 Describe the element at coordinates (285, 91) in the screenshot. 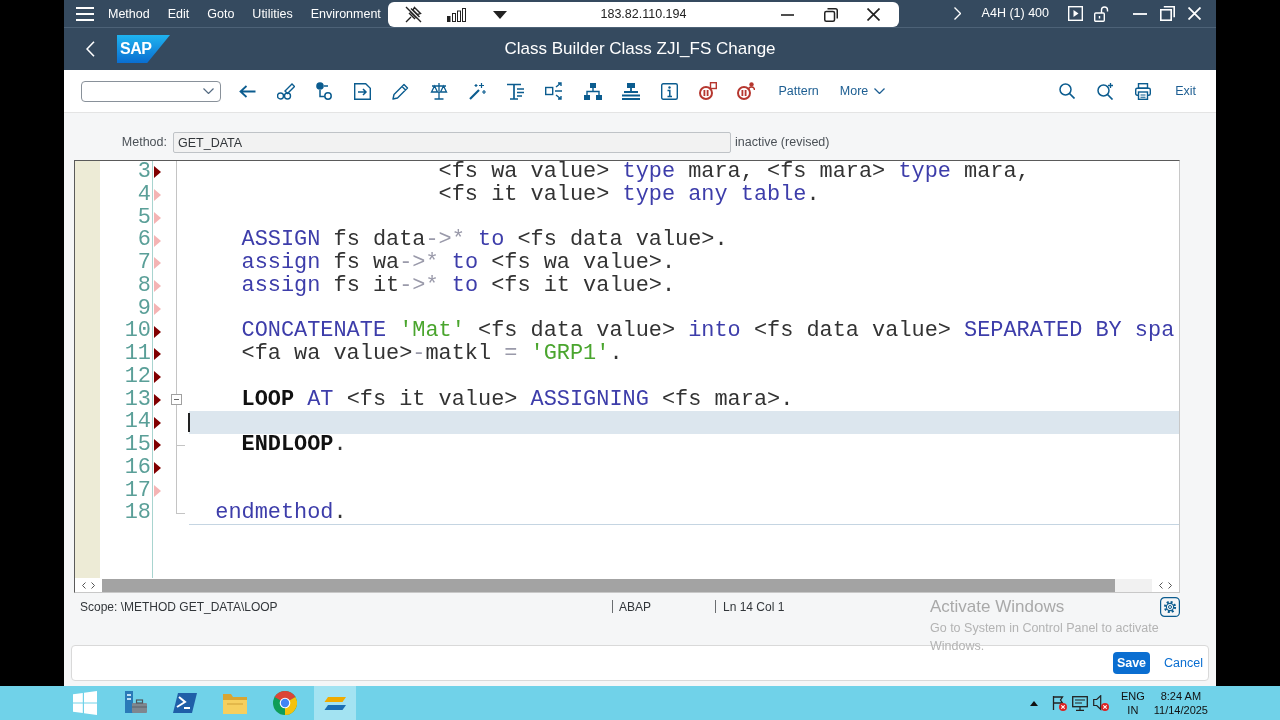

I see `glasses-pencil-icon` at that location.